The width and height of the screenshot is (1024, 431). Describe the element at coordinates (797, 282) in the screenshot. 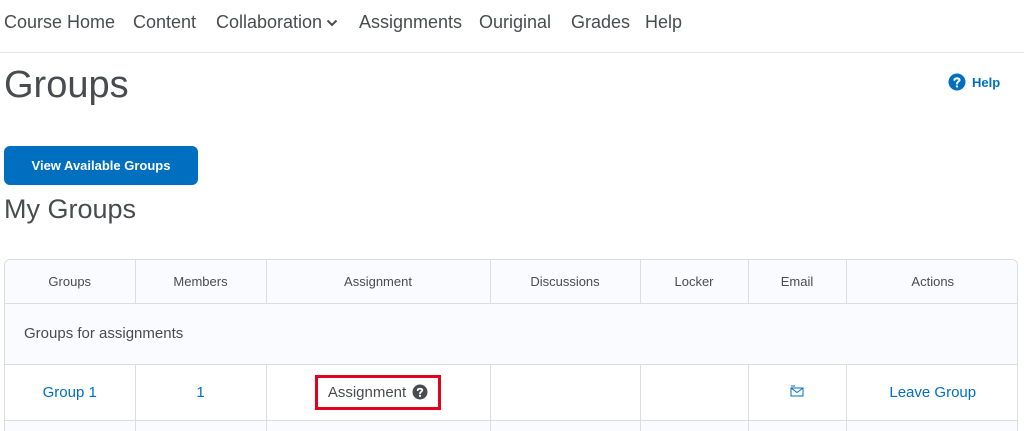

I see `column-header-email: Email` at that location.